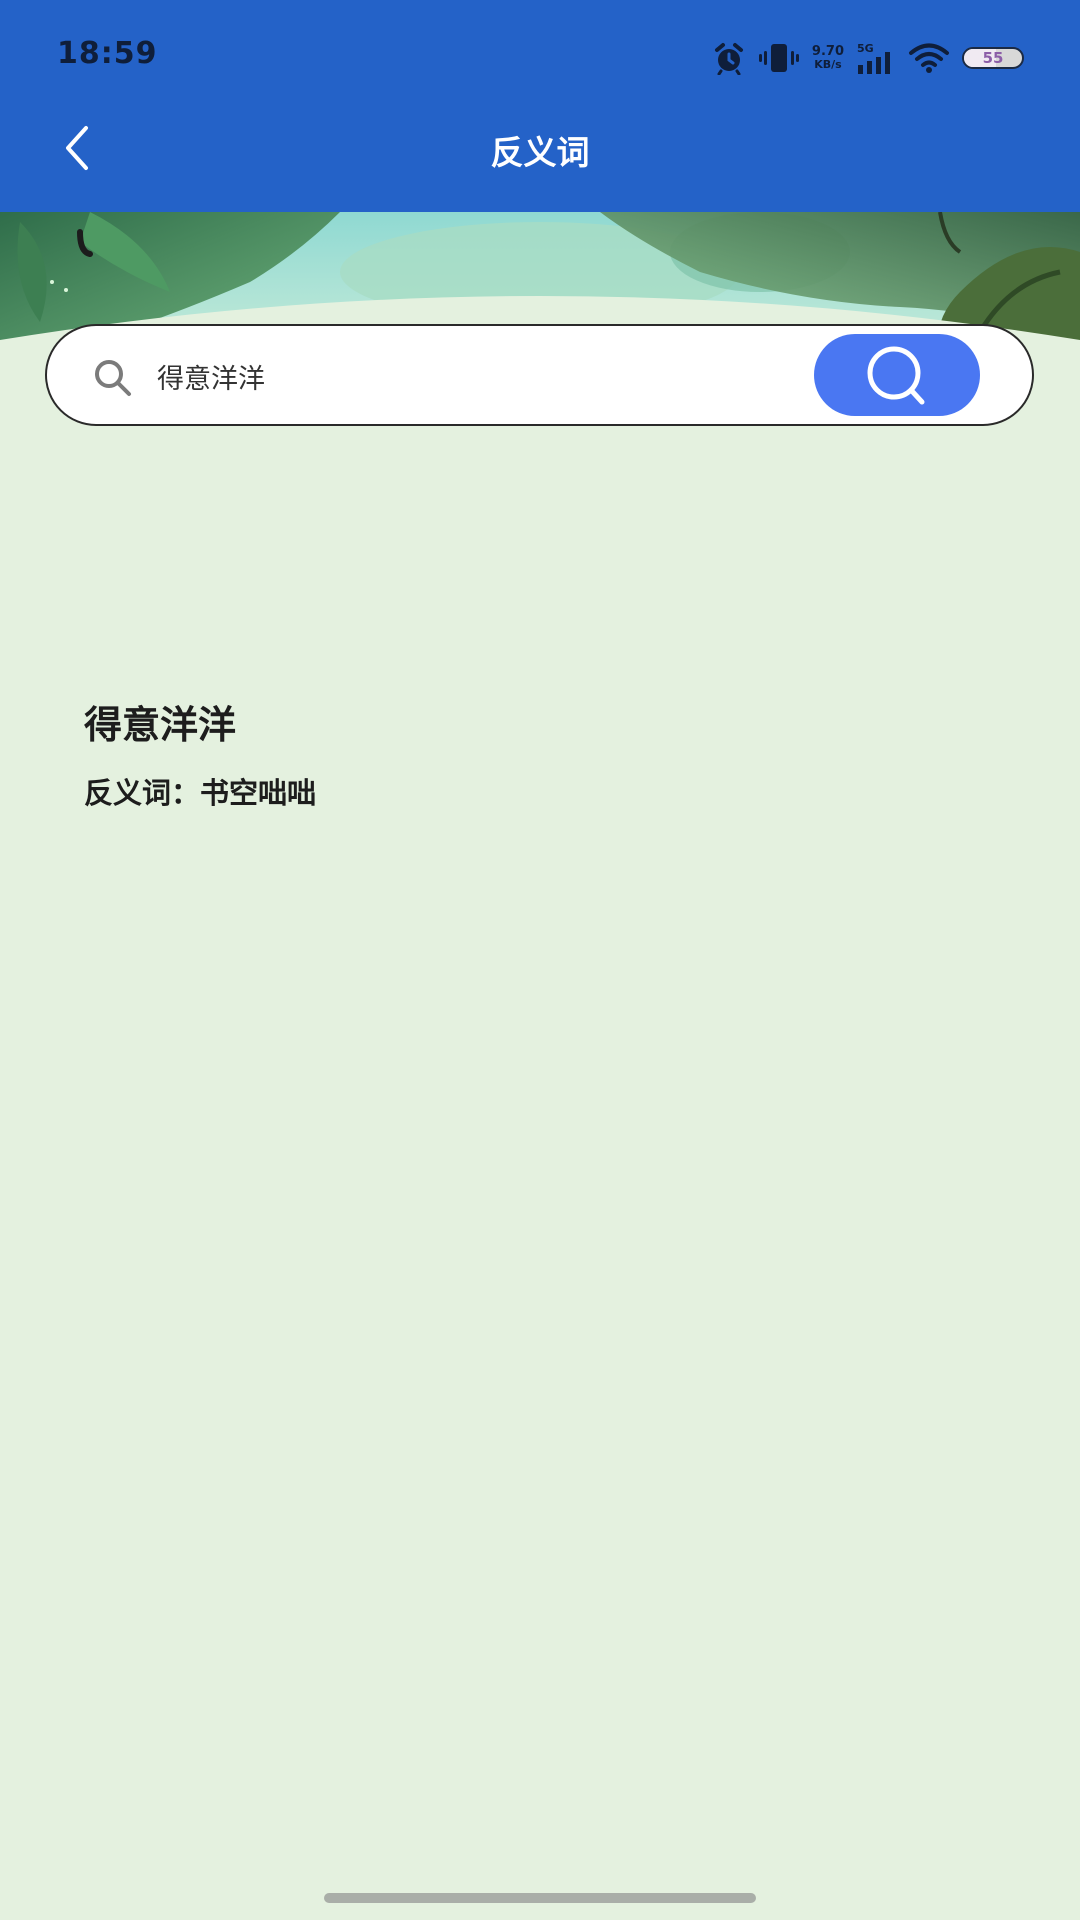 Image resolution: width=1080 pixels, height=1920 pixels. What do you see at coordinates (437, 376) in the screenshot?
I see `search-input` at bounding box center [437, 376].